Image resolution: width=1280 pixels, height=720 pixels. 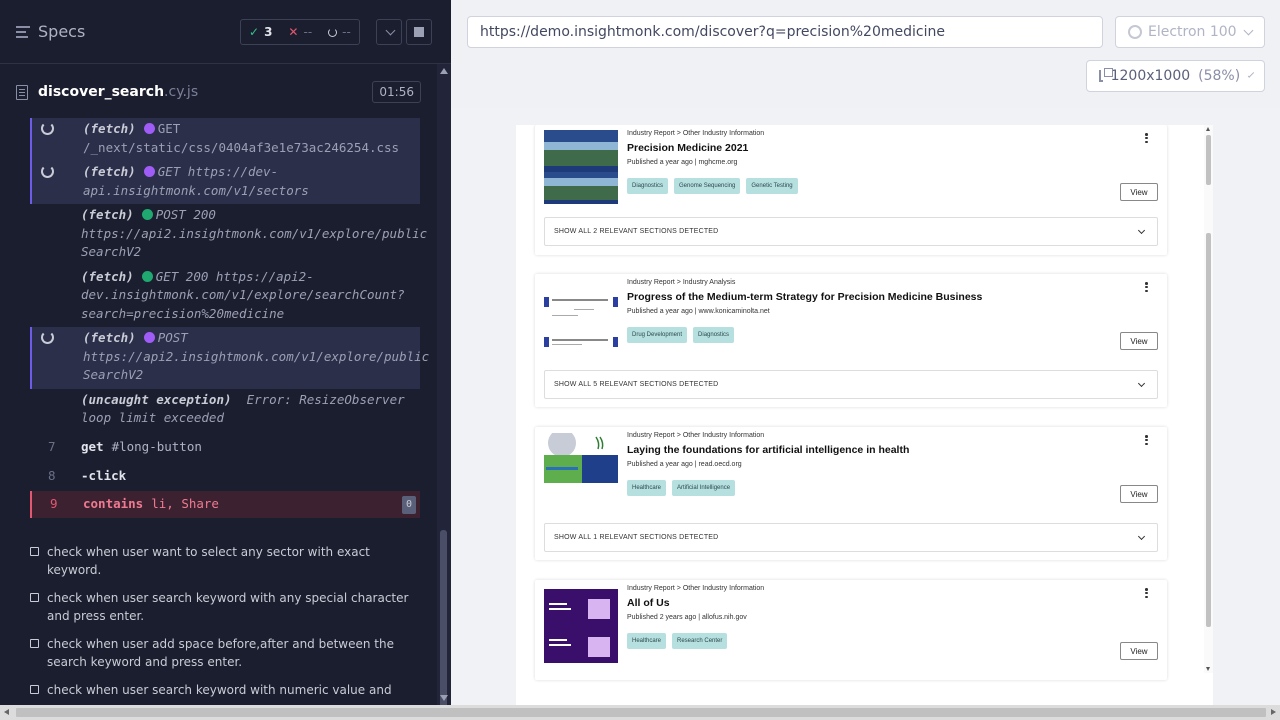 What do you see at coordinates (254, 32) in the screenshot?
I see `check-icon: ✓` at bounding box center [254, 32].